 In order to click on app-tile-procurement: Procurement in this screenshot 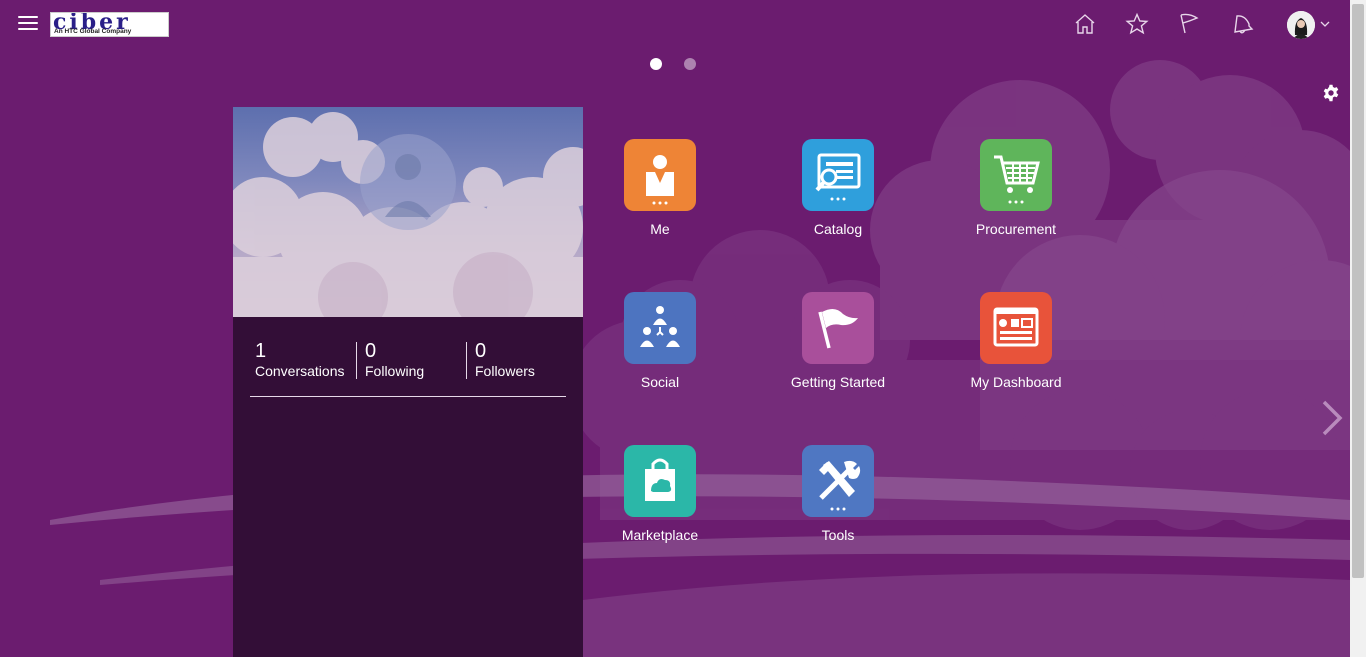, I will do `click(1016, 199)`.